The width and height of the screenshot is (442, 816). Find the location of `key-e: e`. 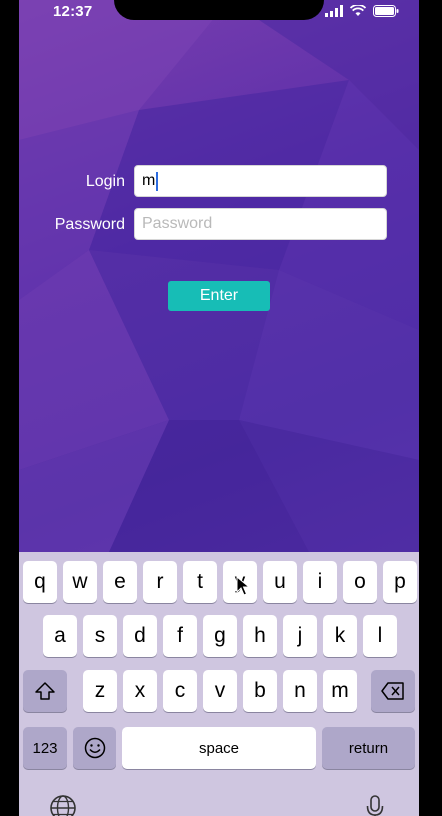

key-e: e is located at coordinates (120, 582).